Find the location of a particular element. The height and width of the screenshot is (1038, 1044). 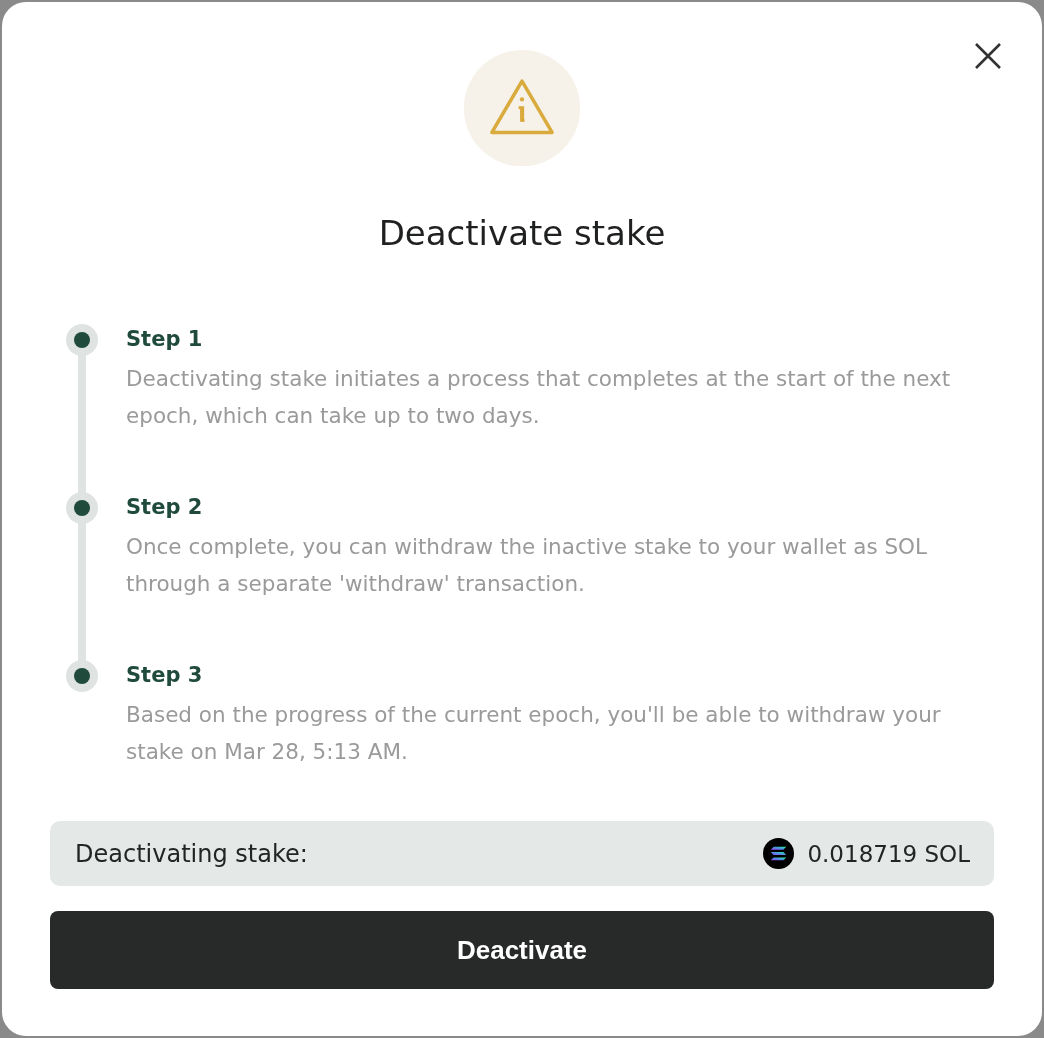

token-icon is located at coordinates (779, 854).